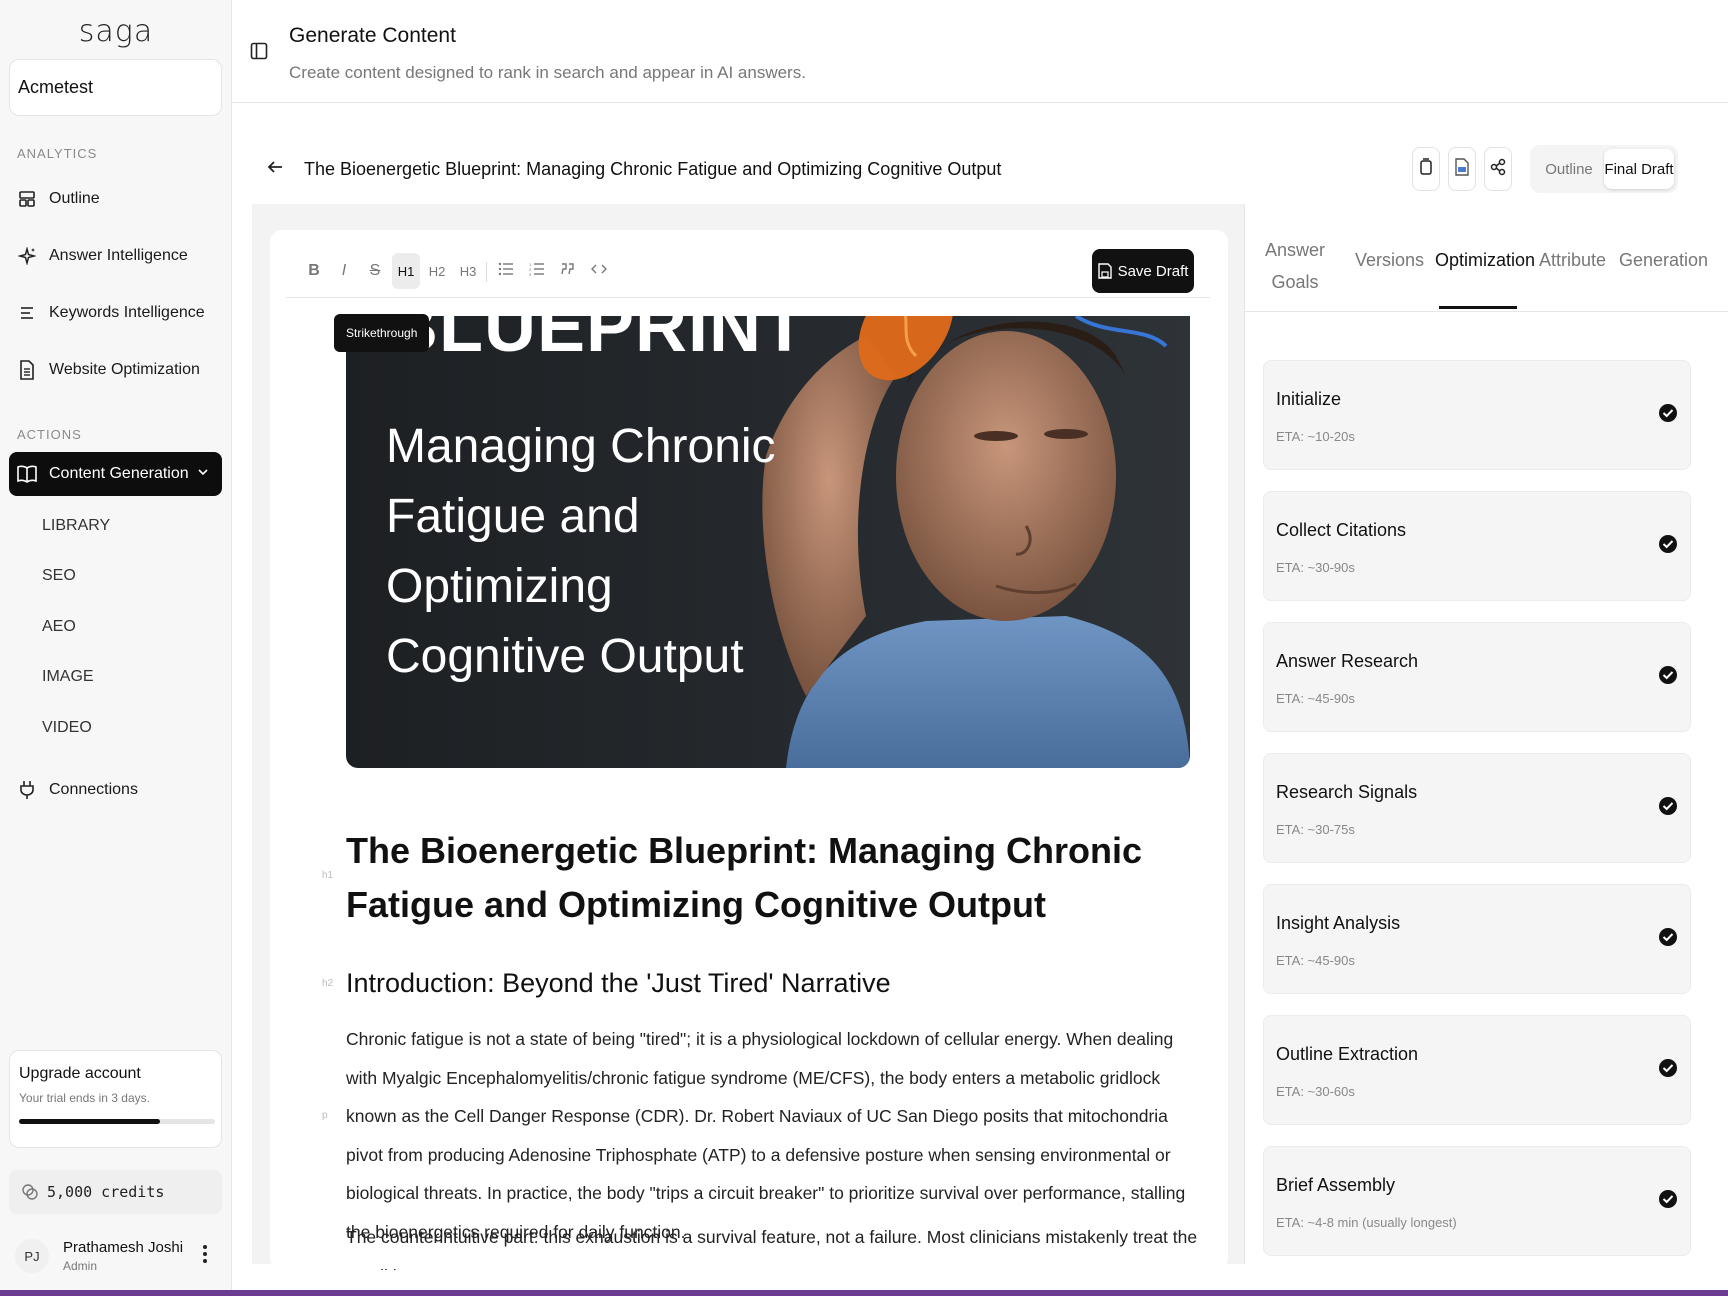  Describe the element at coordinates (259, 53) in the screenshot. I see `sidebar-toggle-icon` at that location.